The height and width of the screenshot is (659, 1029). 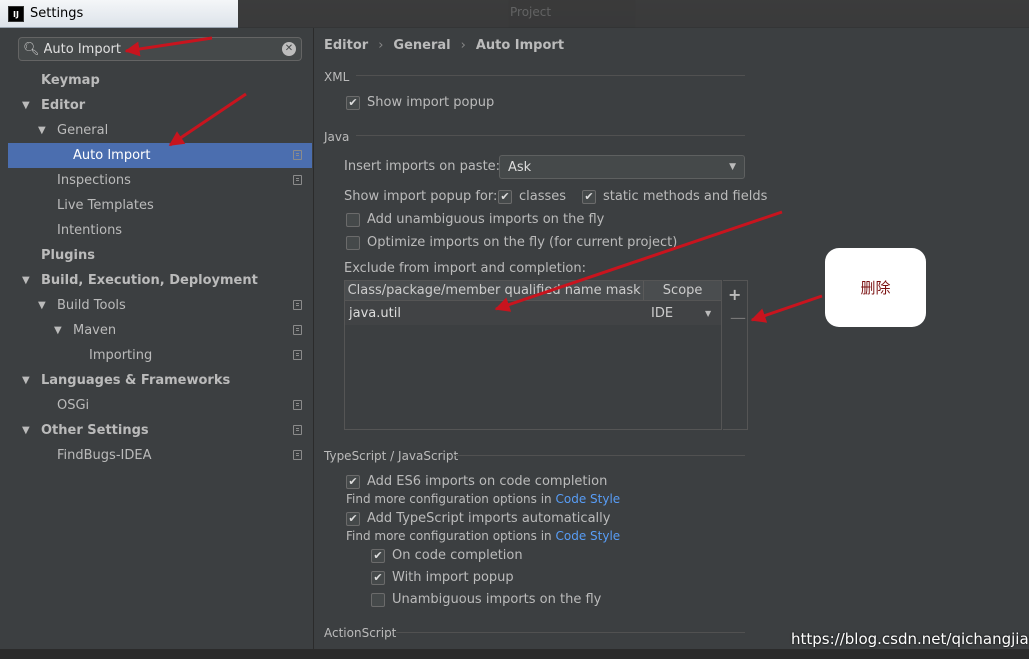 I want to click on row-name-cell: java.util, so click(x=495, y=313).